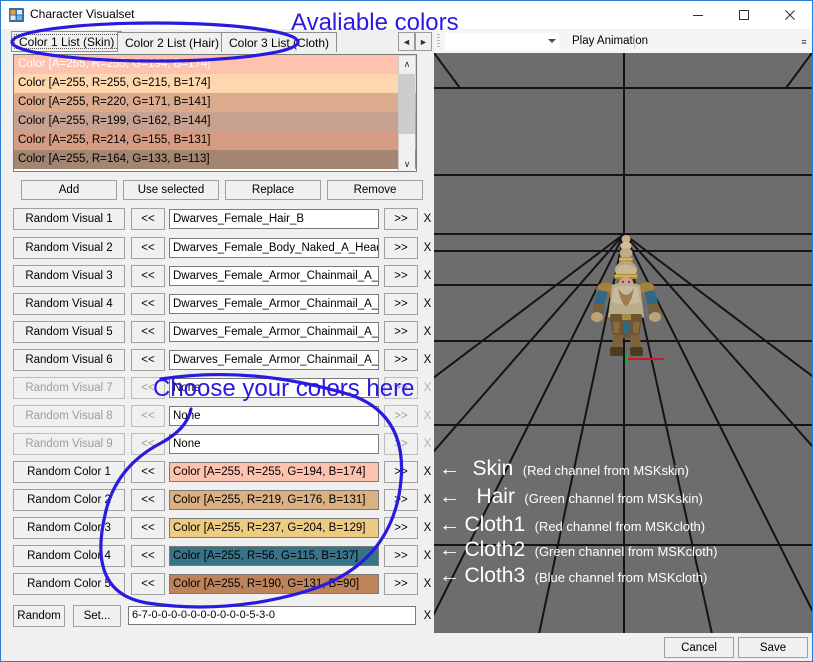  I want to click on character-model-preview, so click(626, 295).